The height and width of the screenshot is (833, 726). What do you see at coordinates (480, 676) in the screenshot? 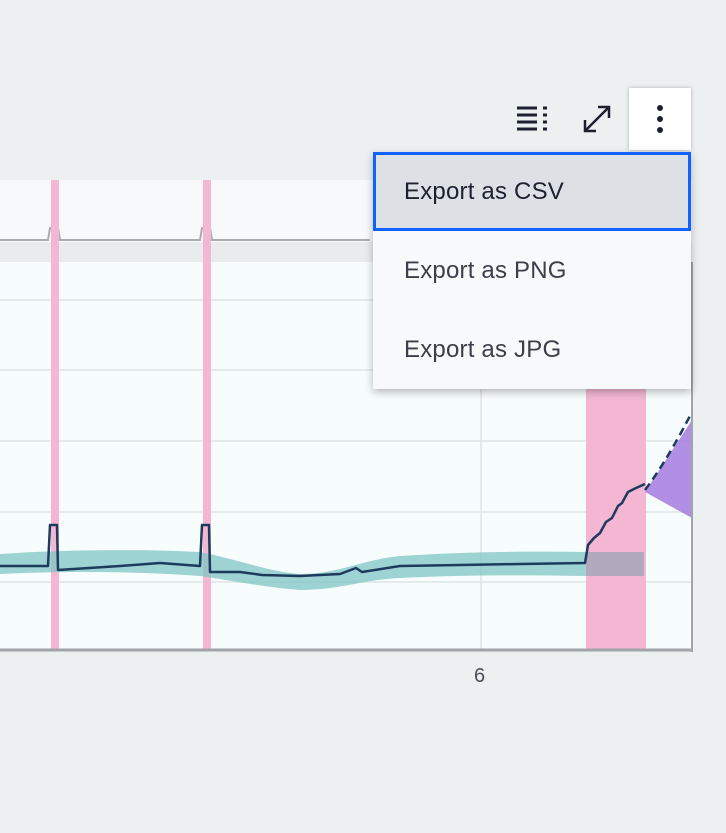
I see `x-tick-label: 6` at bounding box center [480, 676].